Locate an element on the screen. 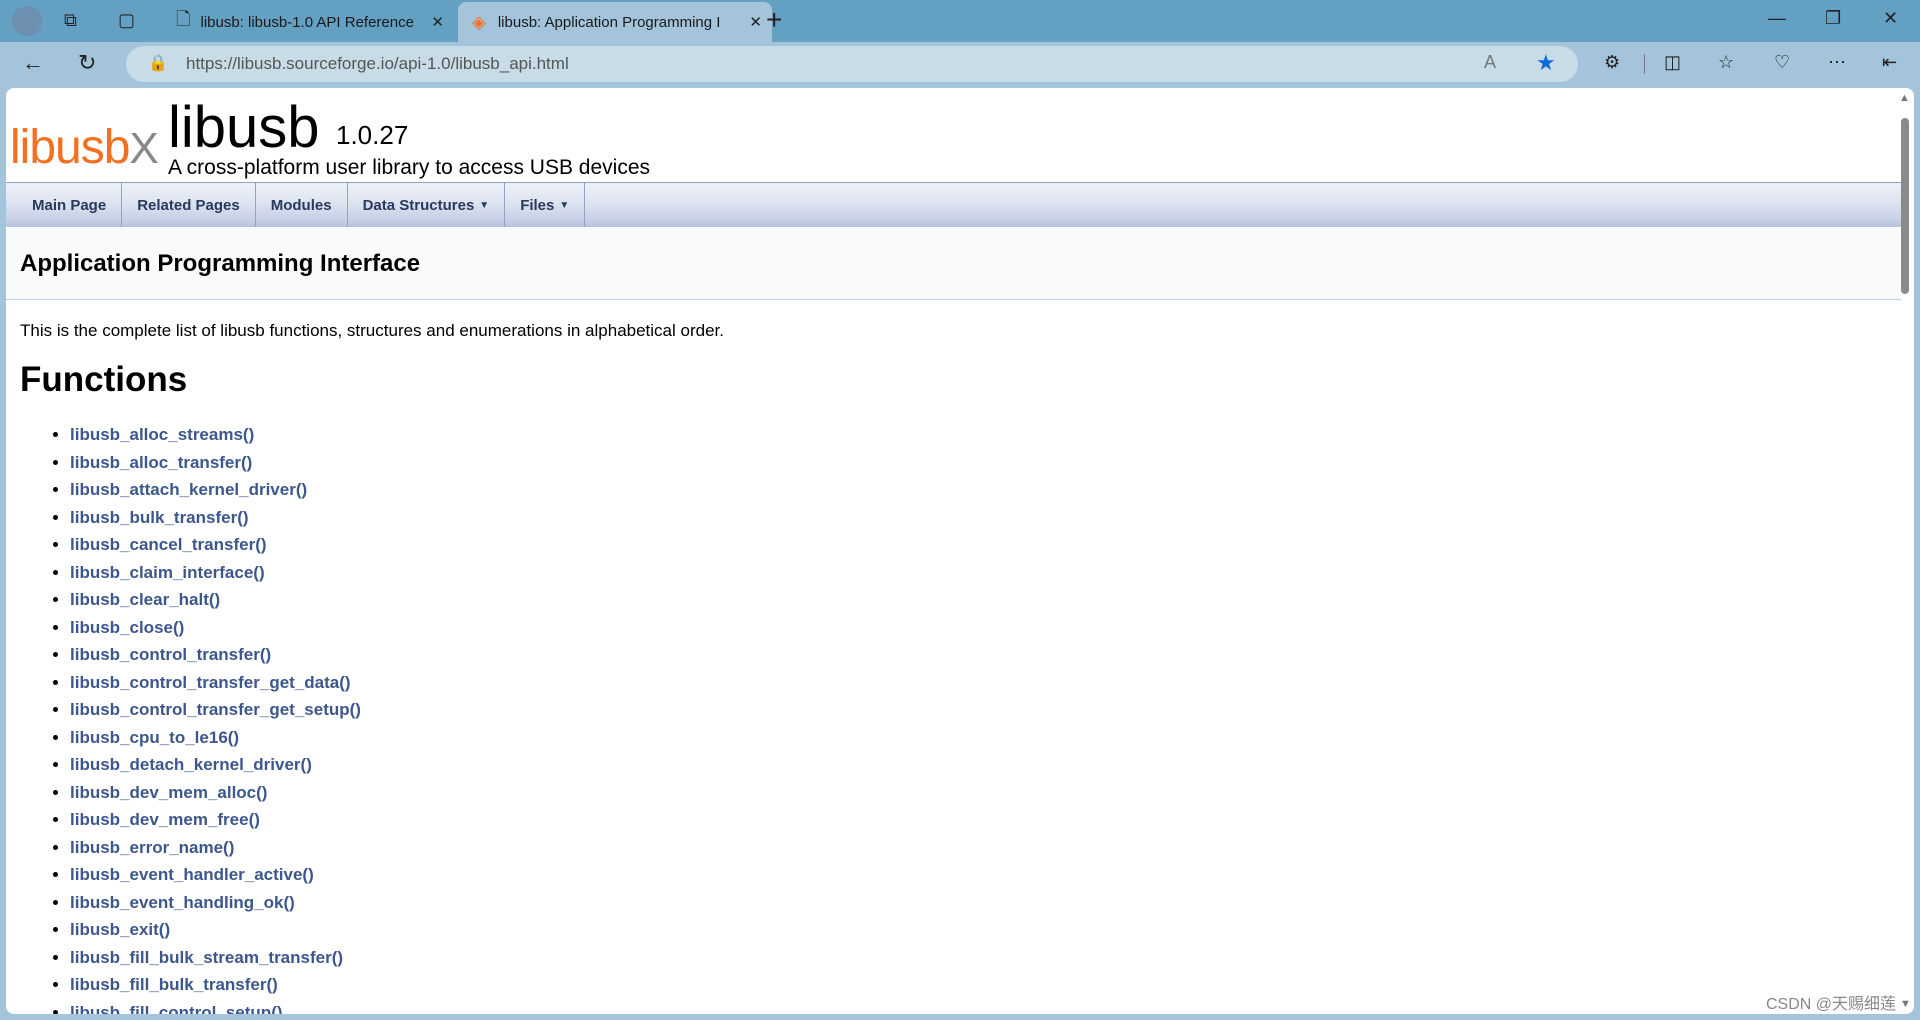 Image resolution: width=1920 pixels, height=1020 pixels. list-item: libusb_error_name() is located at coordinates (215, 848).